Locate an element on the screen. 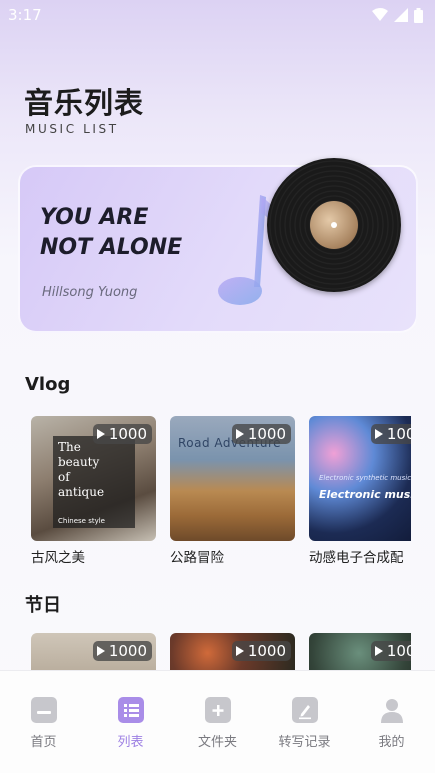  nav-item-folder: 文件夹 is located at coordinates (218, 735).